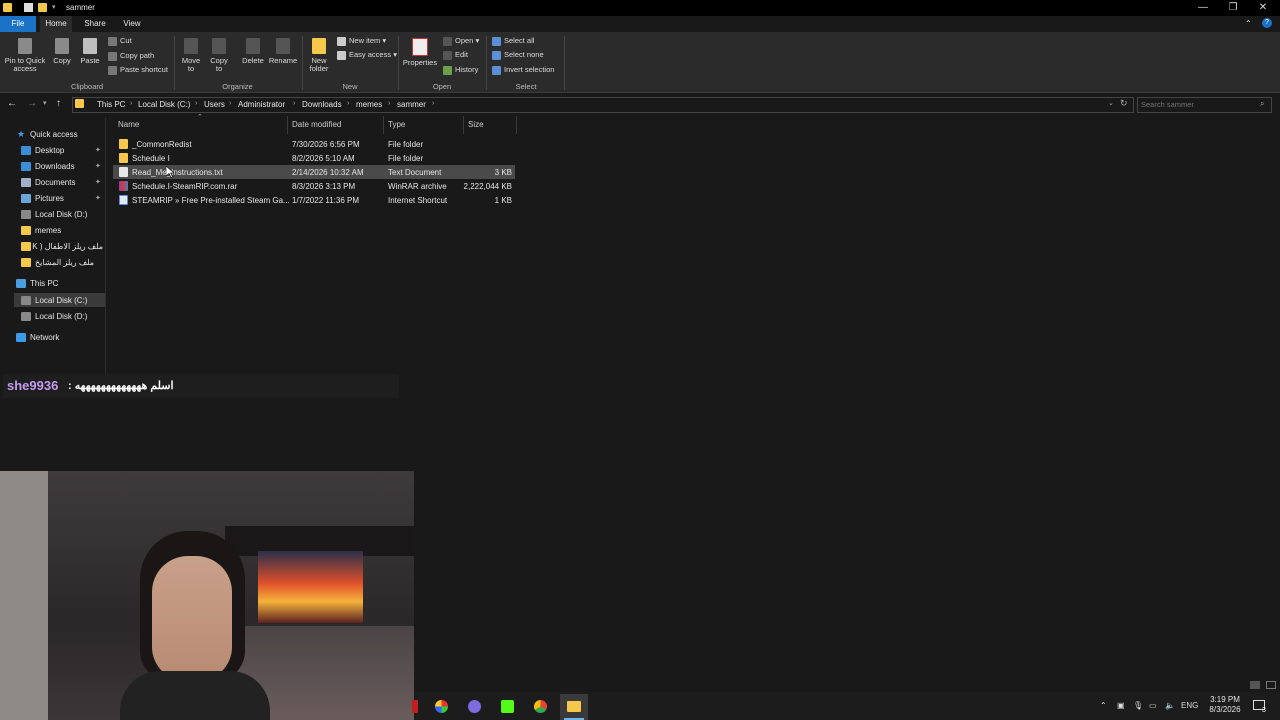 This screenshot has width=1280, height=720. Describe the element at coordinates (123, 200) in the screenshot. I see `shortcut-icon` at that location.